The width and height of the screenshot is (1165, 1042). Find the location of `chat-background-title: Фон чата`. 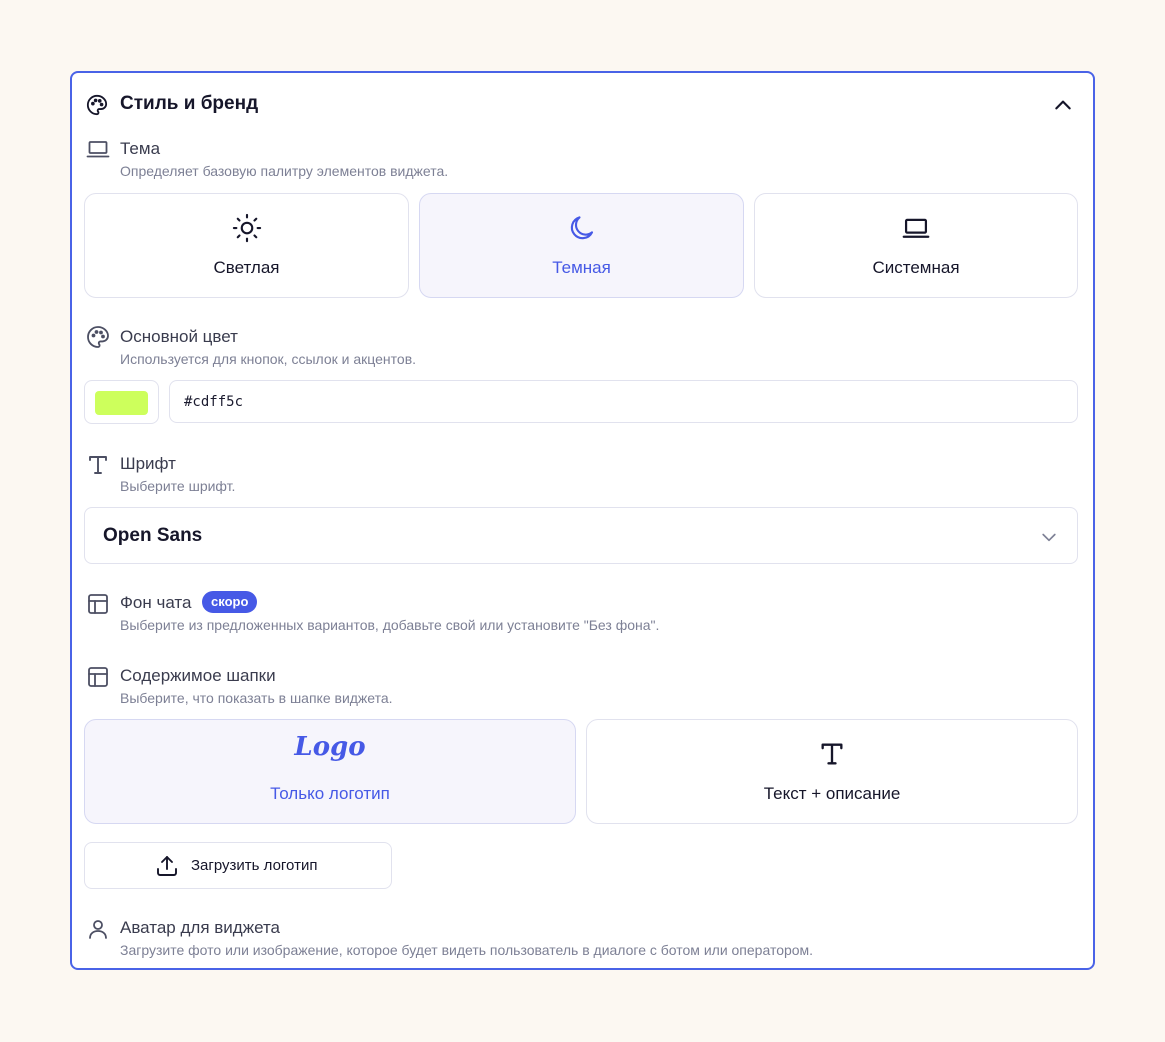

chat-background-title: Фон чата is located at coordinates (156, 602).